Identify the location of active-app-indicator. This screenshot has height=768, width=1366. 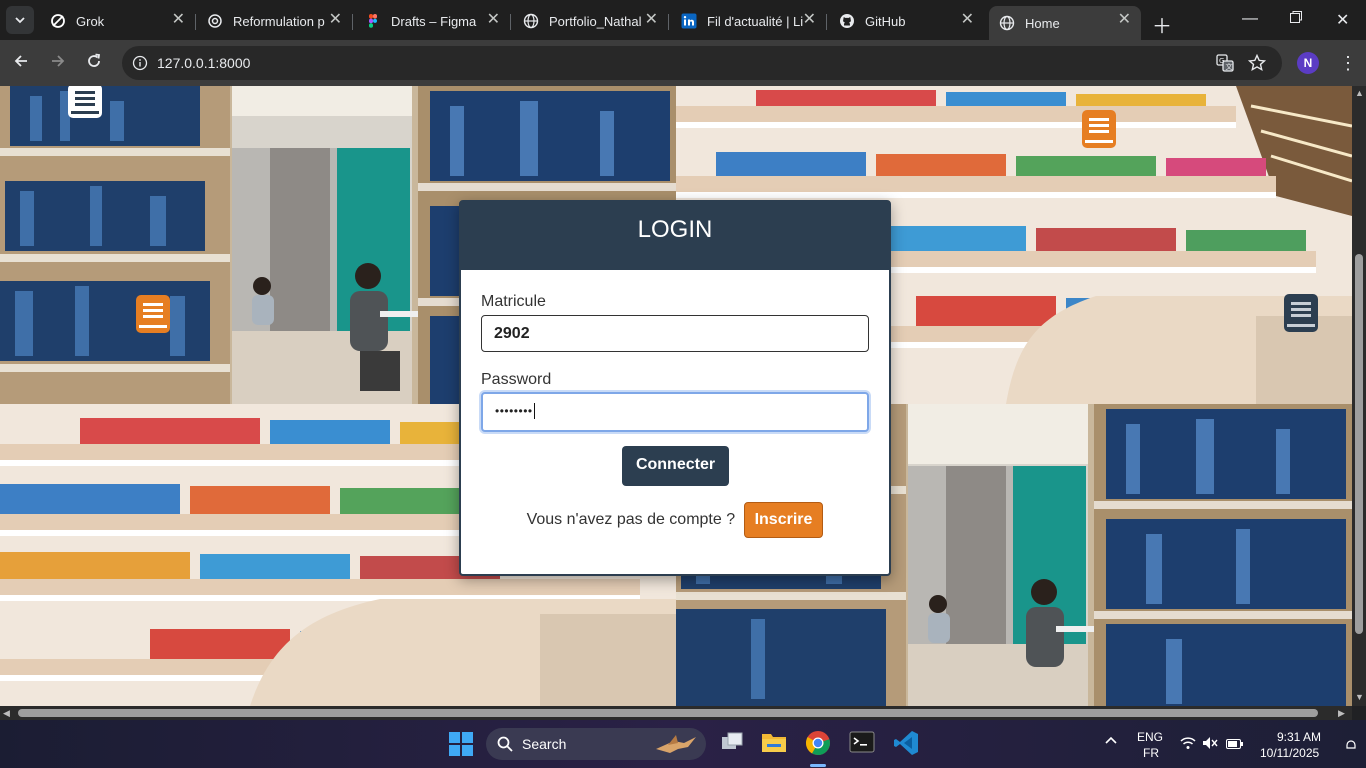
(818, 765).